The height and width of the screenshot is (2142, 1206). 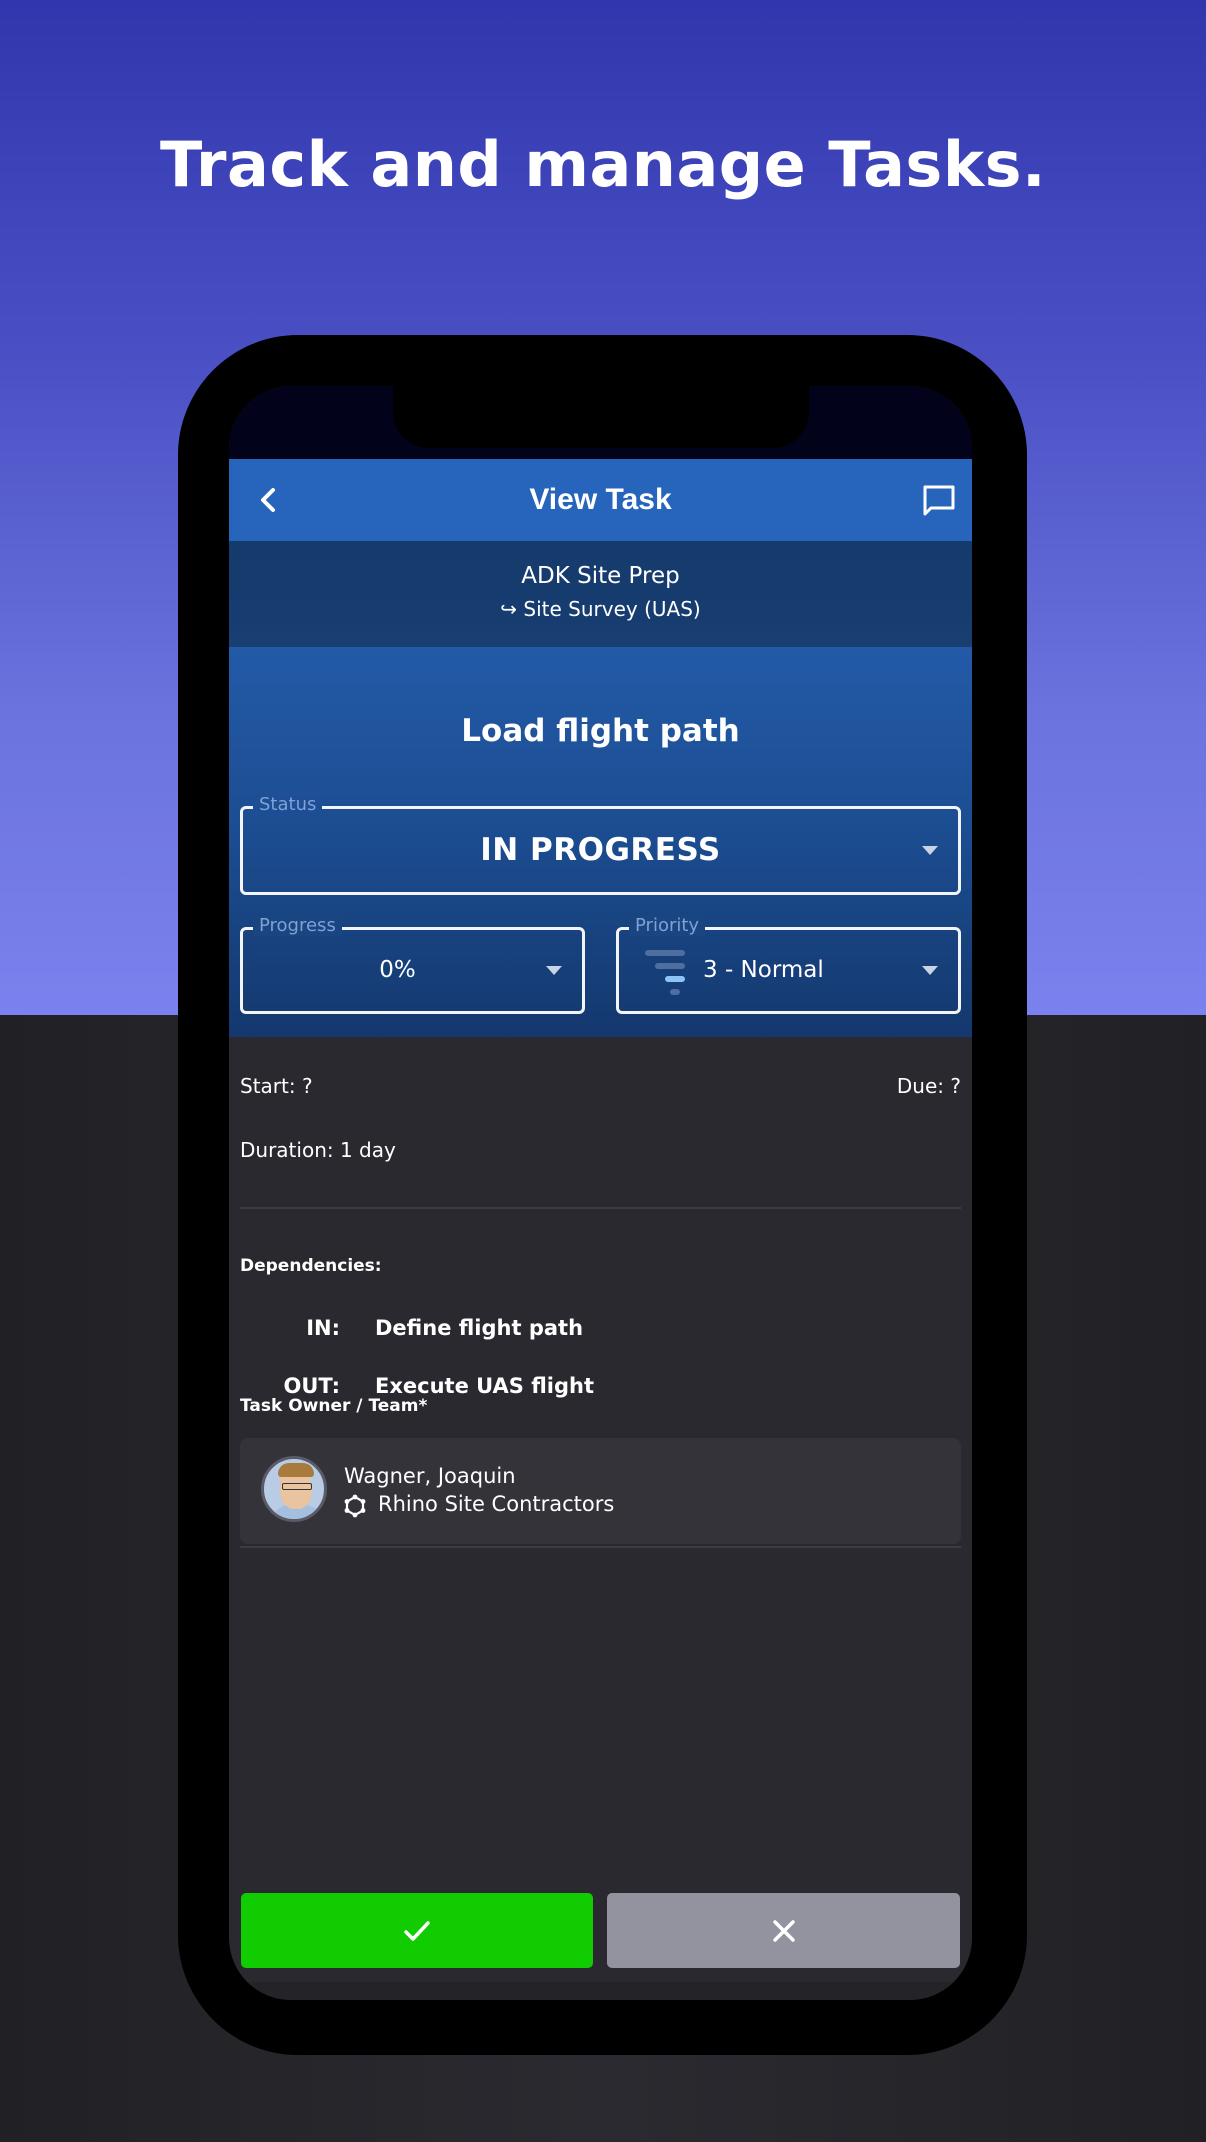 What do you see at coordinates (323, 1328) in the screenshot?
I see `dependency-in-key: IN:` at bounding box center [323, 1328].